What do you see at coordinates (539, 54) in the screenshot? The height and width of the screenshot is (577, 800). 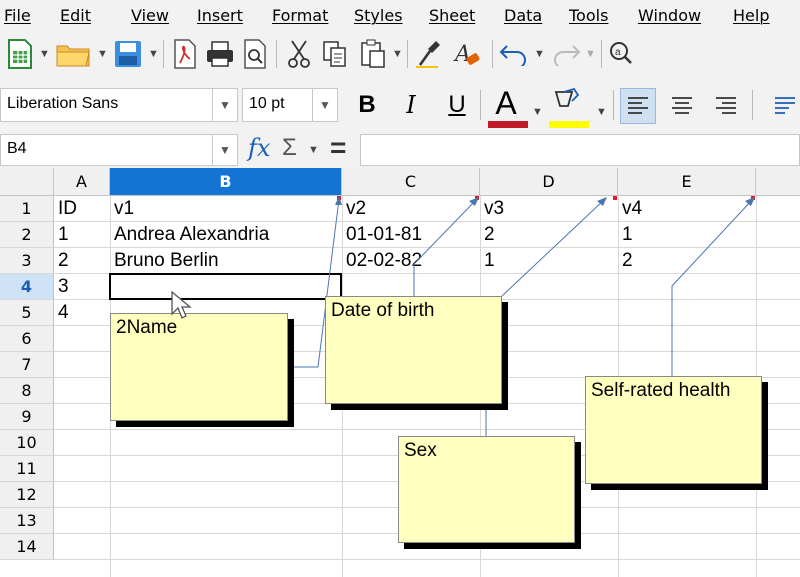 I see `undo-dropdown-icon: ▼` at bounding box center [539, 54].